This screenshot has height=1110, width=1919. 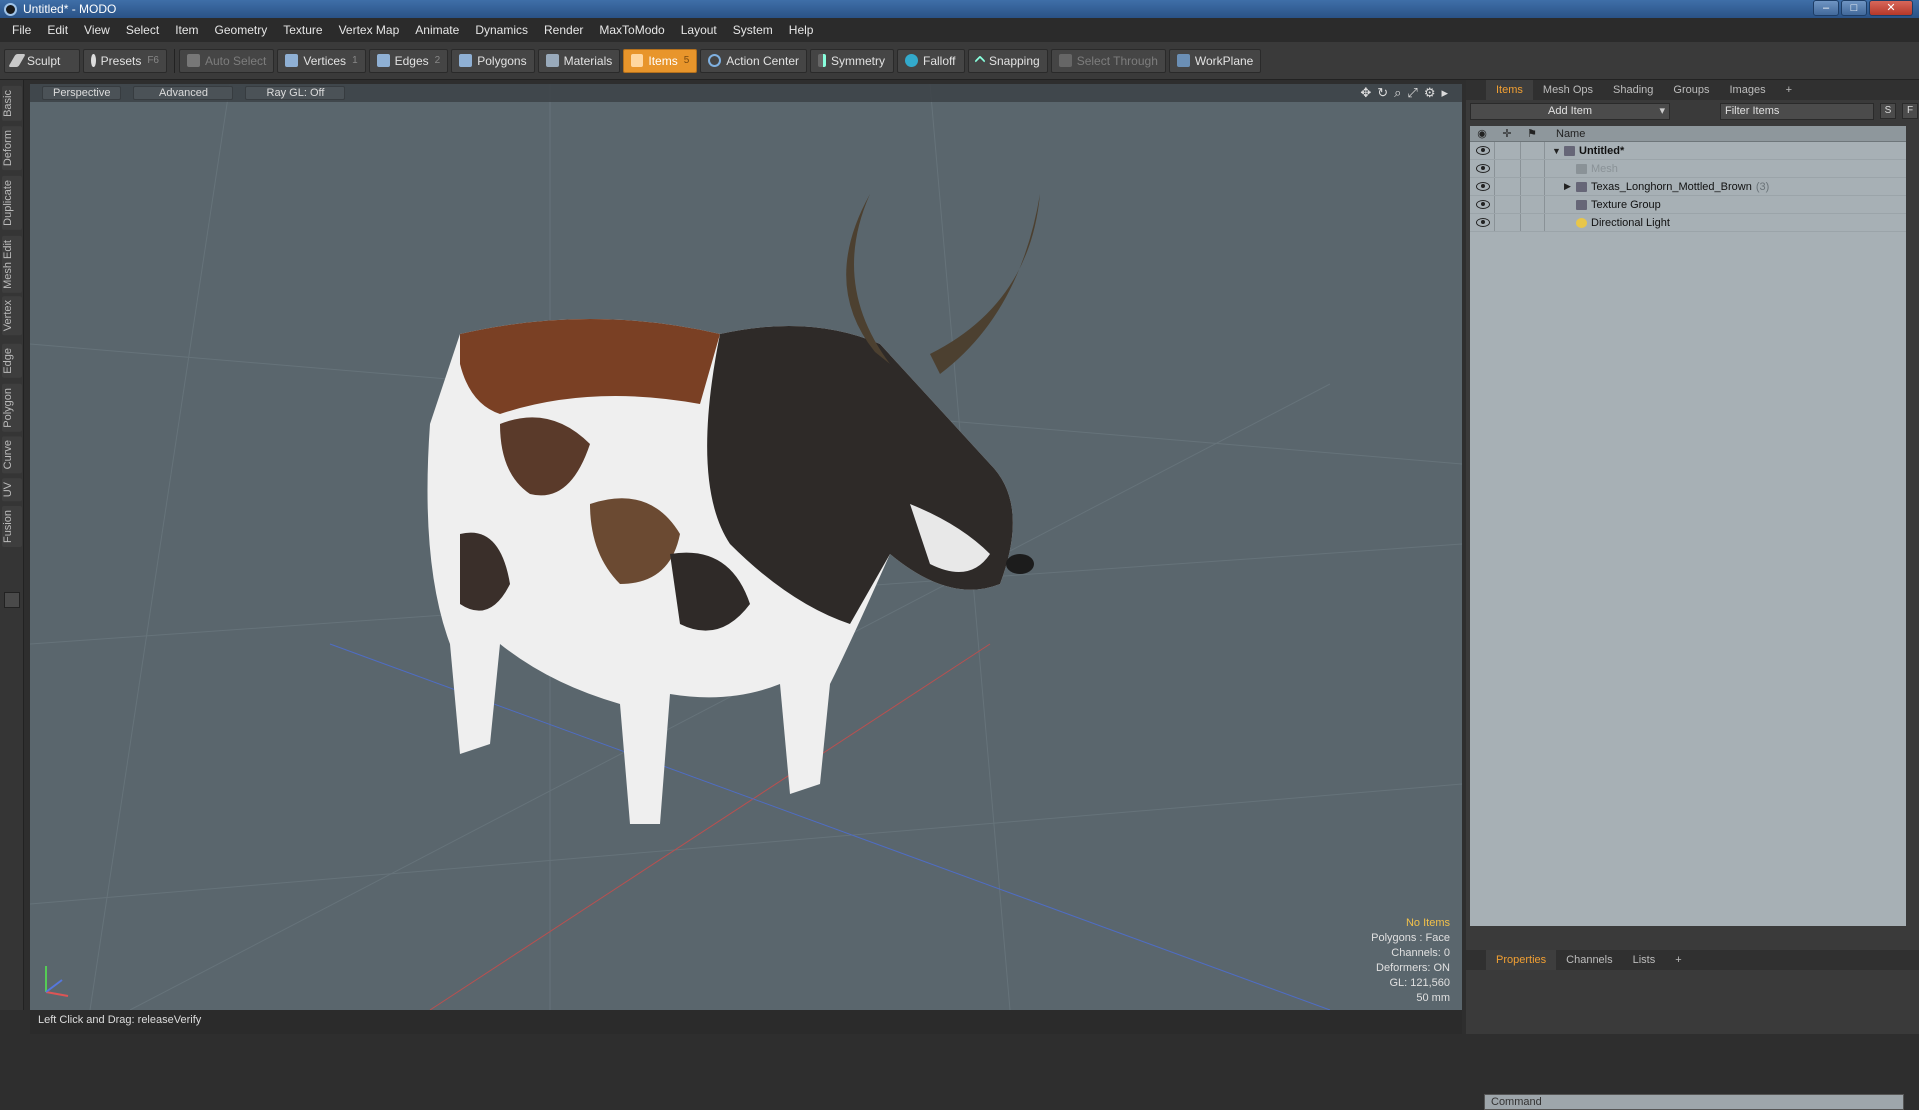 I want to click on s-toggle-button: S, so click(x=1888, y=111).